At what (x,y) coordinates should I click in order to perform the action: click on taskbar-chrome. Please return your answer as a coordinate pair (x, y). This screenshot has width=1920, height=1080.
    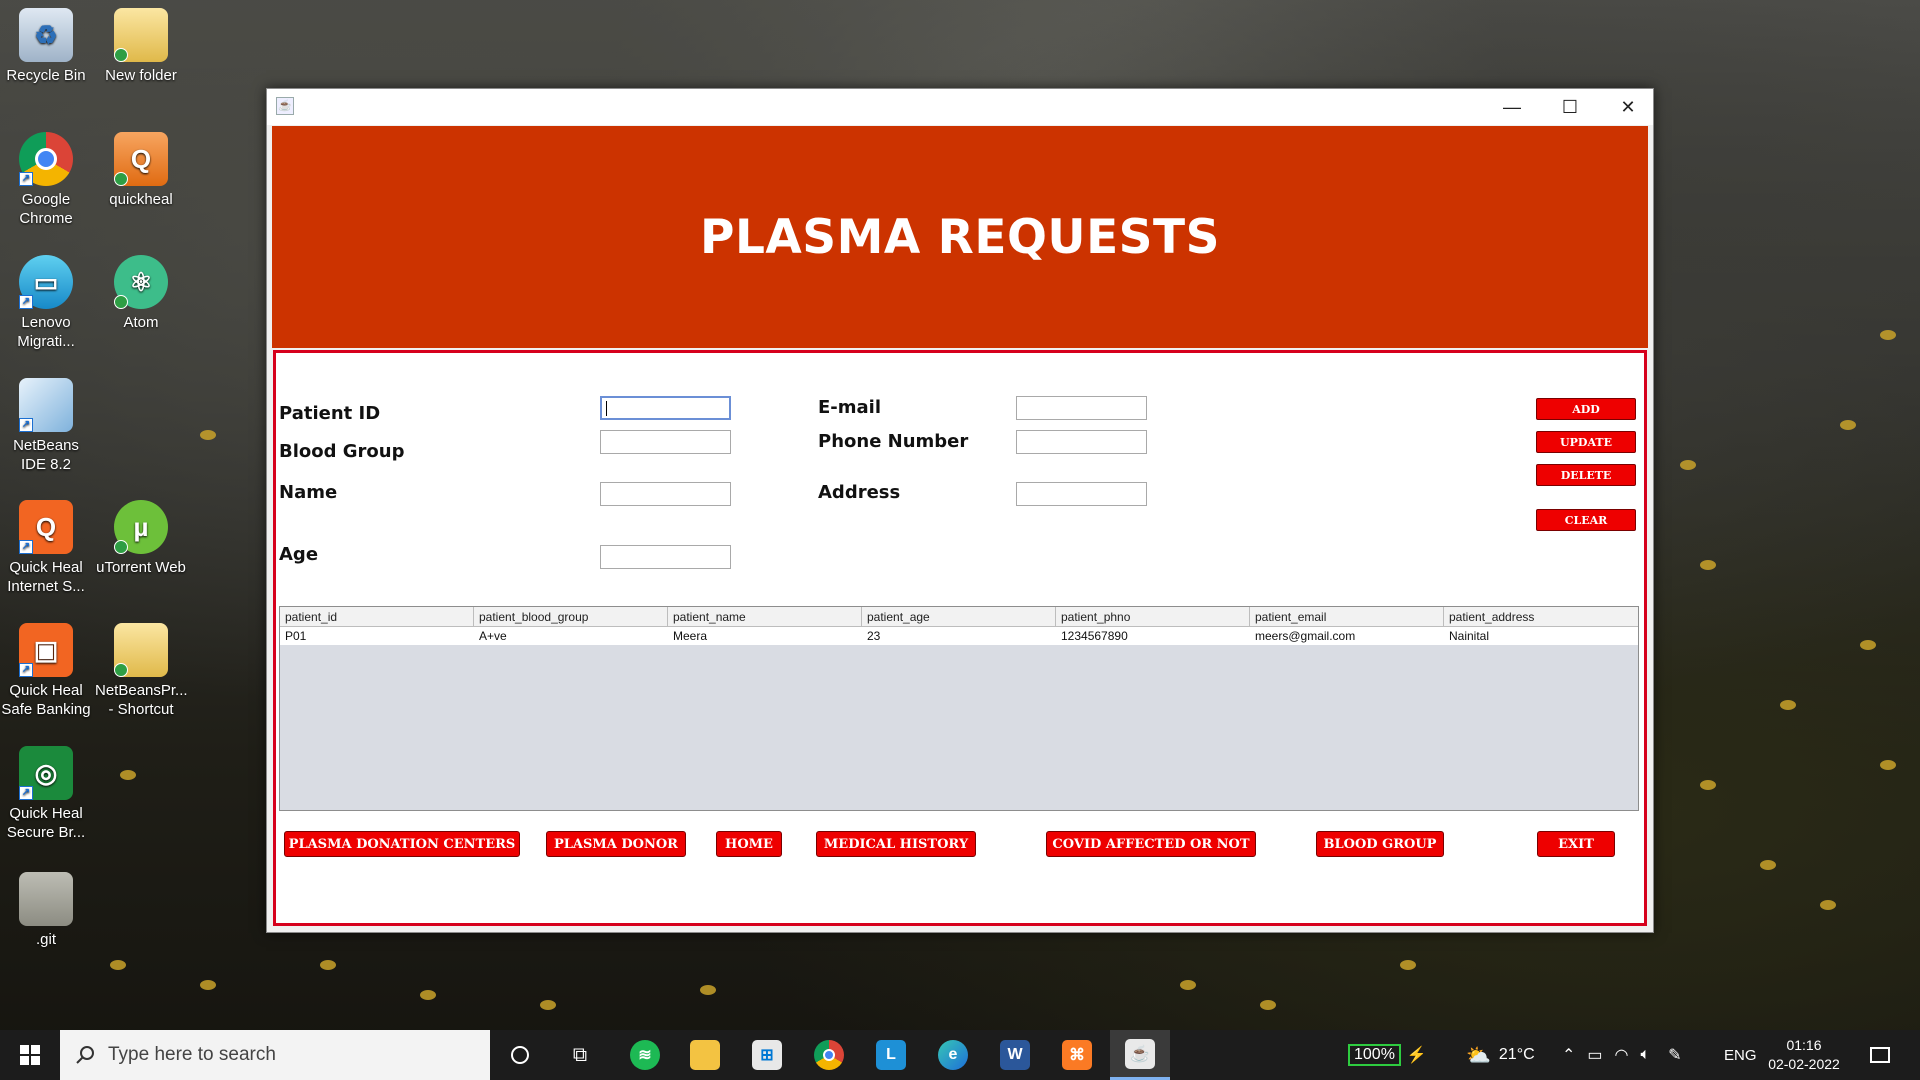
    Looking at the image, I should click on (829, 1055).